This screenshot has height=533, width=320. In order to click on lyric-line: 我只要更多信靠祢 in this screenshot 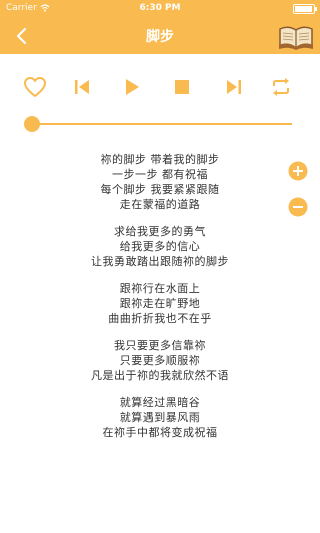, I will do `click(160, 345)`.